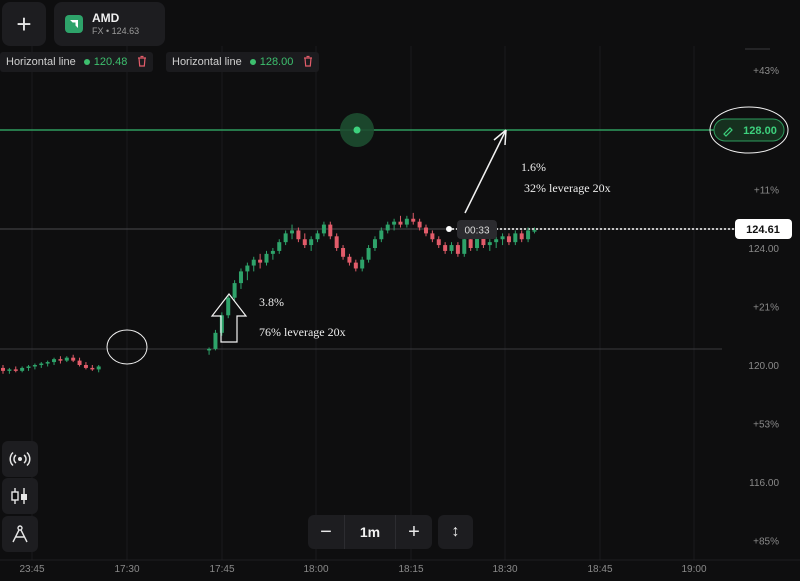  I want to click on time-tick-label: 18:30, so click(504, 569).